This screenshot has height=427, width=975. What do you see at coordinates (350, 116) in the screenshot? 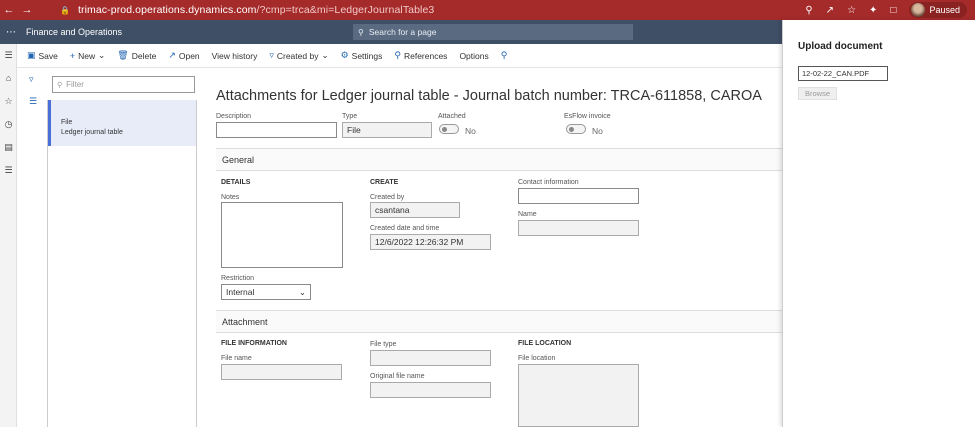
I see `type-label: Type` at bounding box center [350, 116].